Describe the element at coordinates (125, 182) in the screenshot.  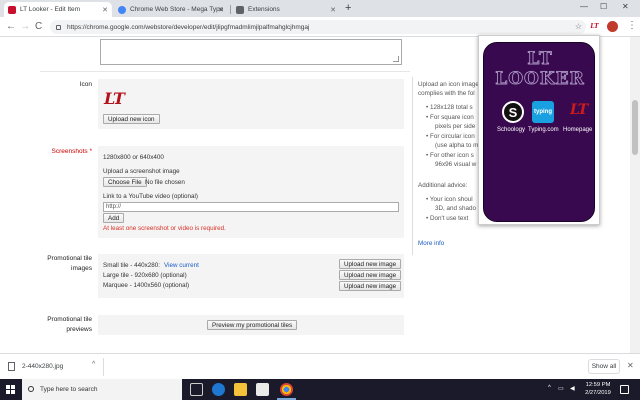
I see `choose-file-button: Choose File` at that location.